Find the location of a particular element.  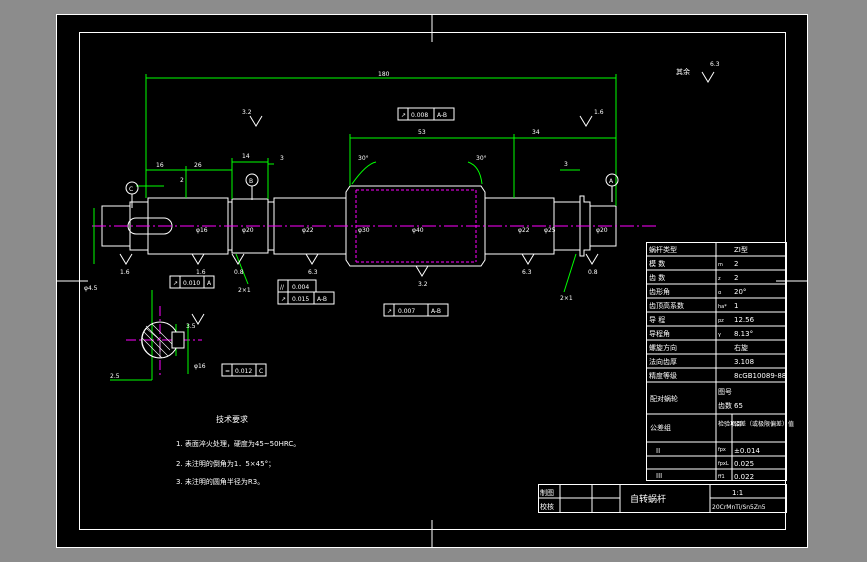

tol-value: 0.015 is located at coordinates (300, 299).